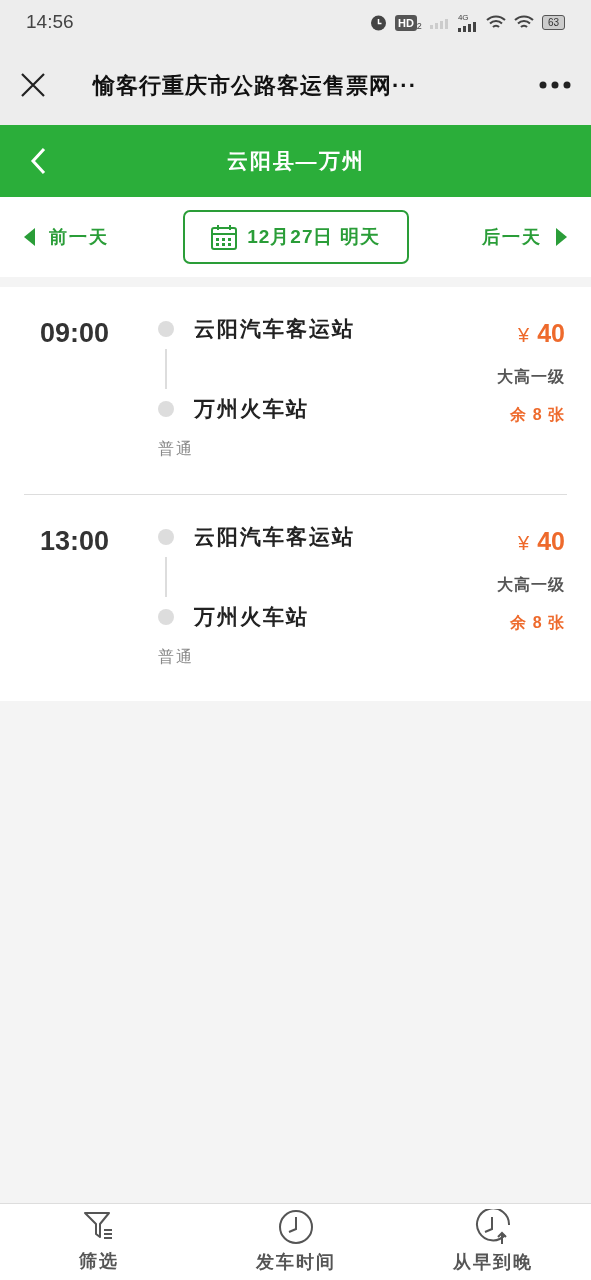 The height and width of the screenshot is (1280, 591). Describe the element at coordinates (295, 237) in the screenshot. I see `date-picker-button: 12月27日 明天` at that location.